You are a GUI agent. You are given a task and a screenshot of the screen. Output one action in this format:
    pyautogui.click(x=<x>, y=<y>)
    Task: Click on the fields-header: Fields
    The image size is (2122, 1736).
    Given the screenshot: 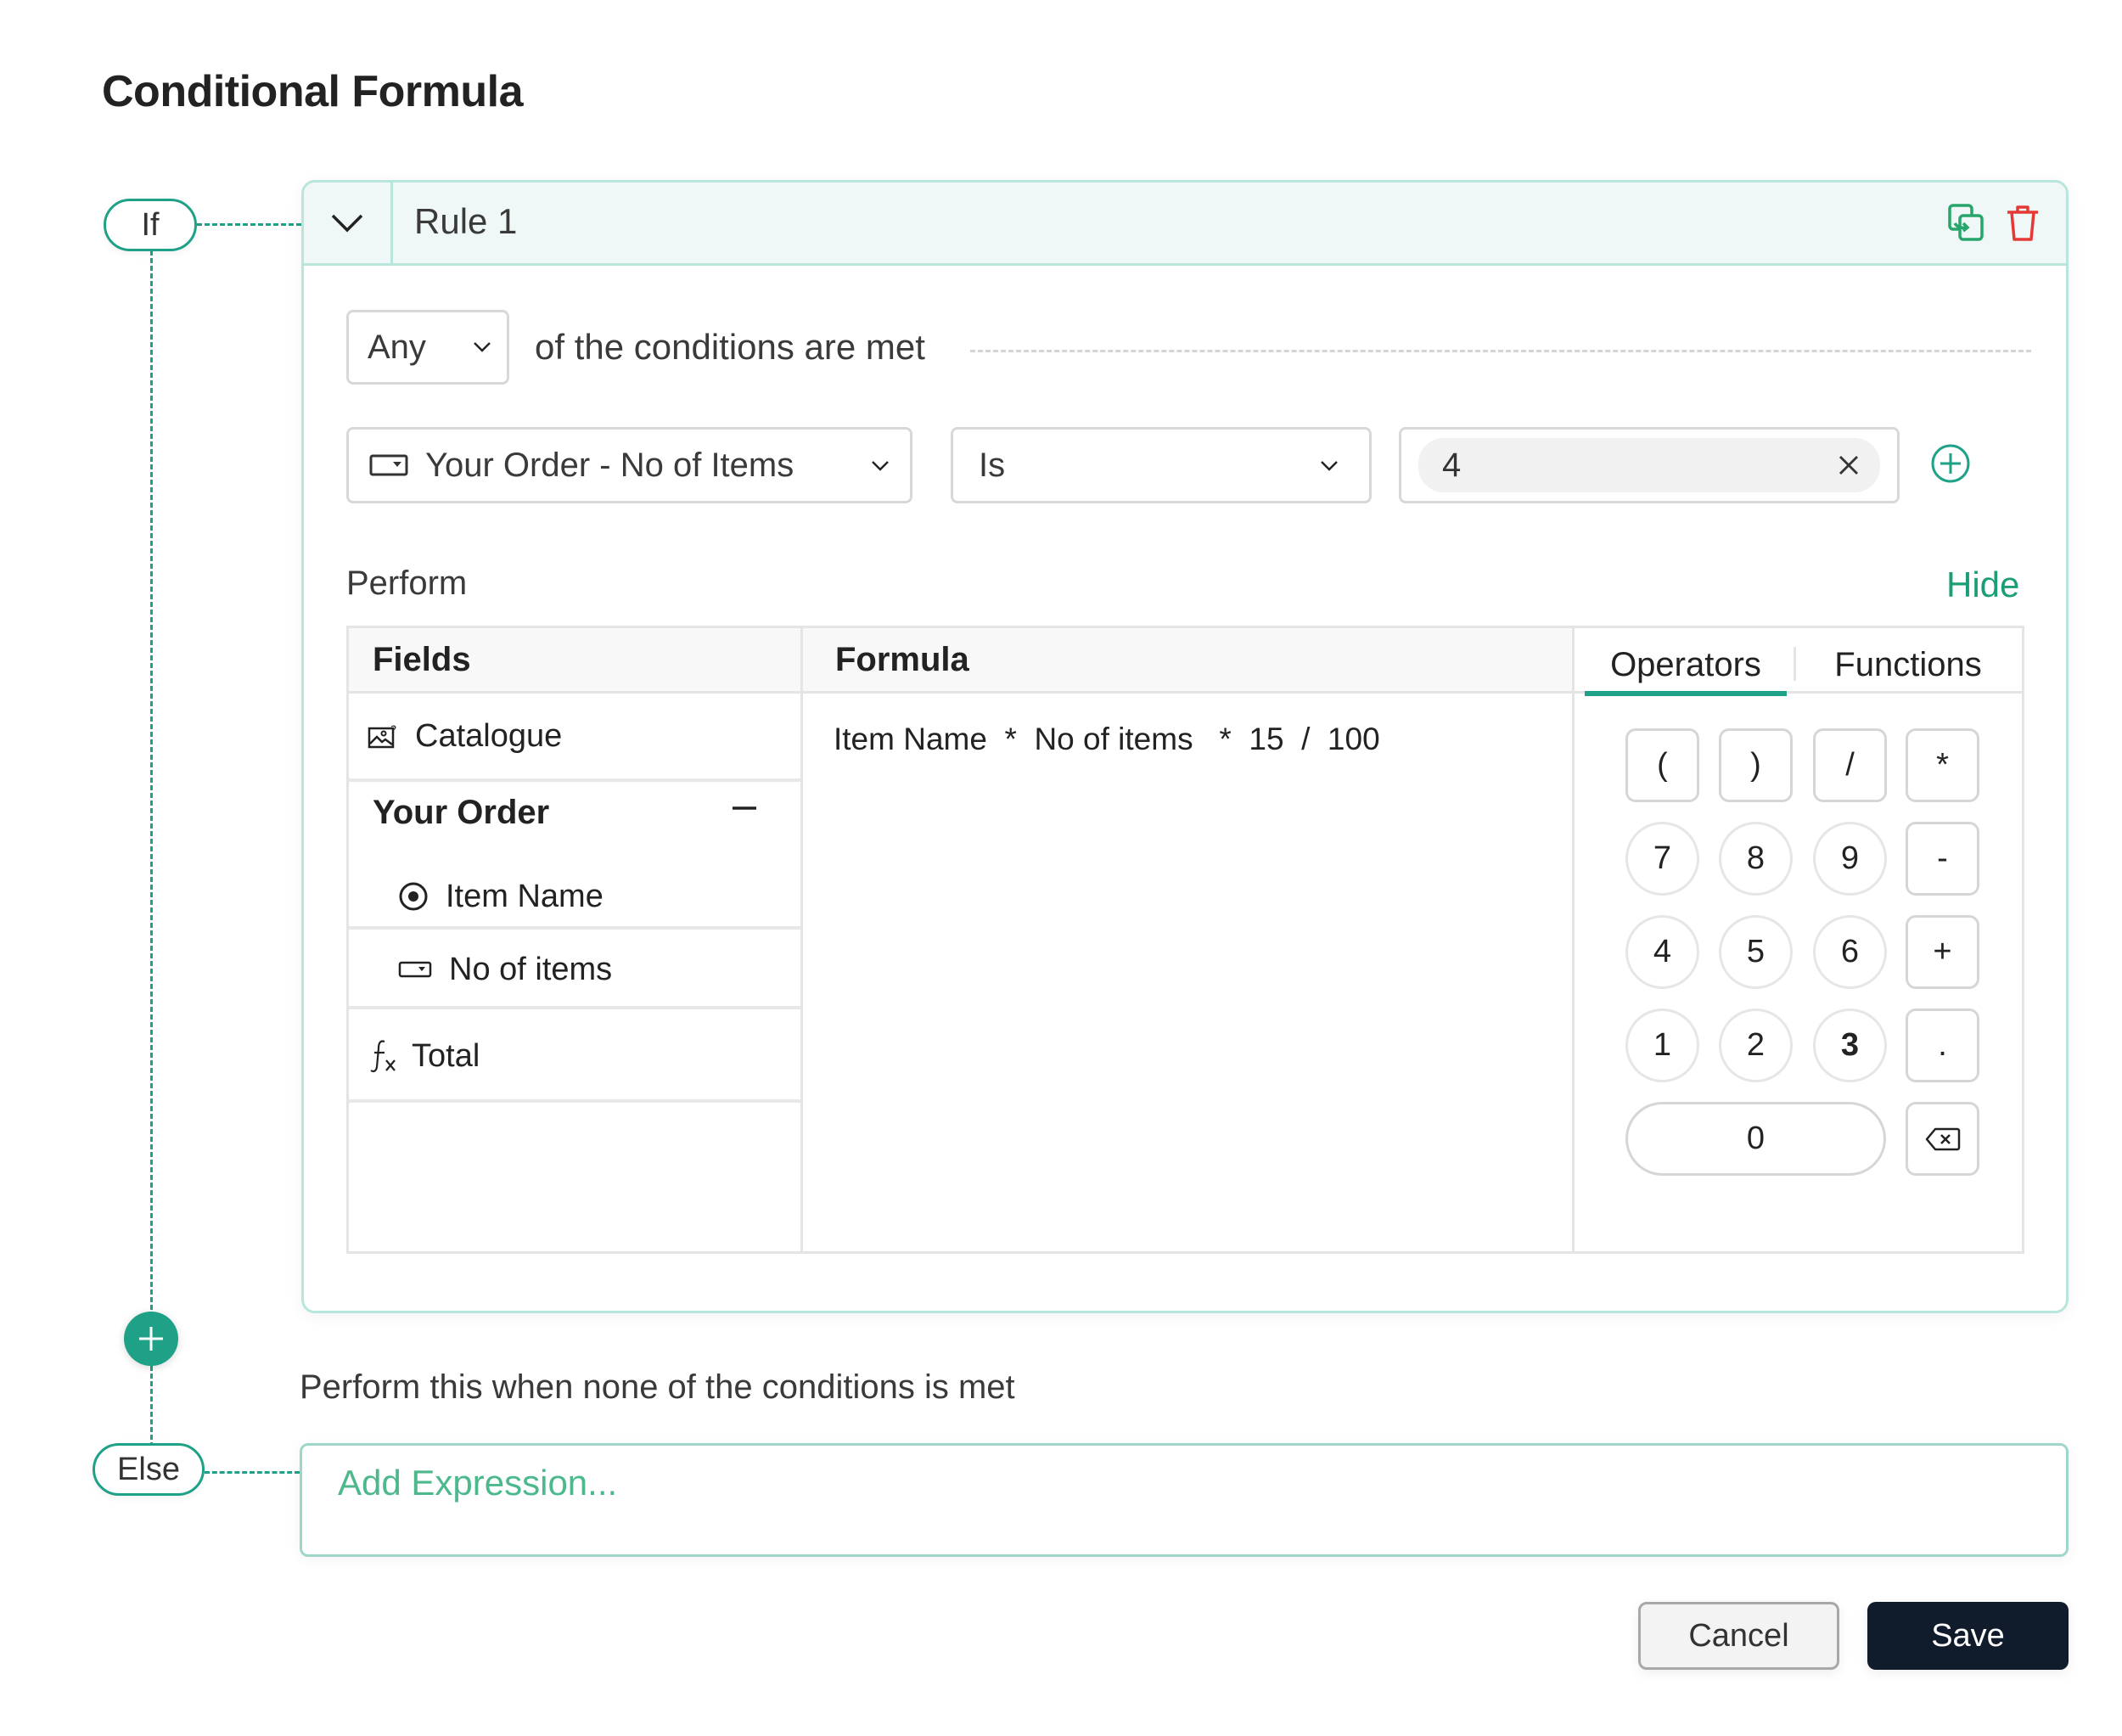 What is the action you would take?
    pyautogui.click(x=574, y=661)
    